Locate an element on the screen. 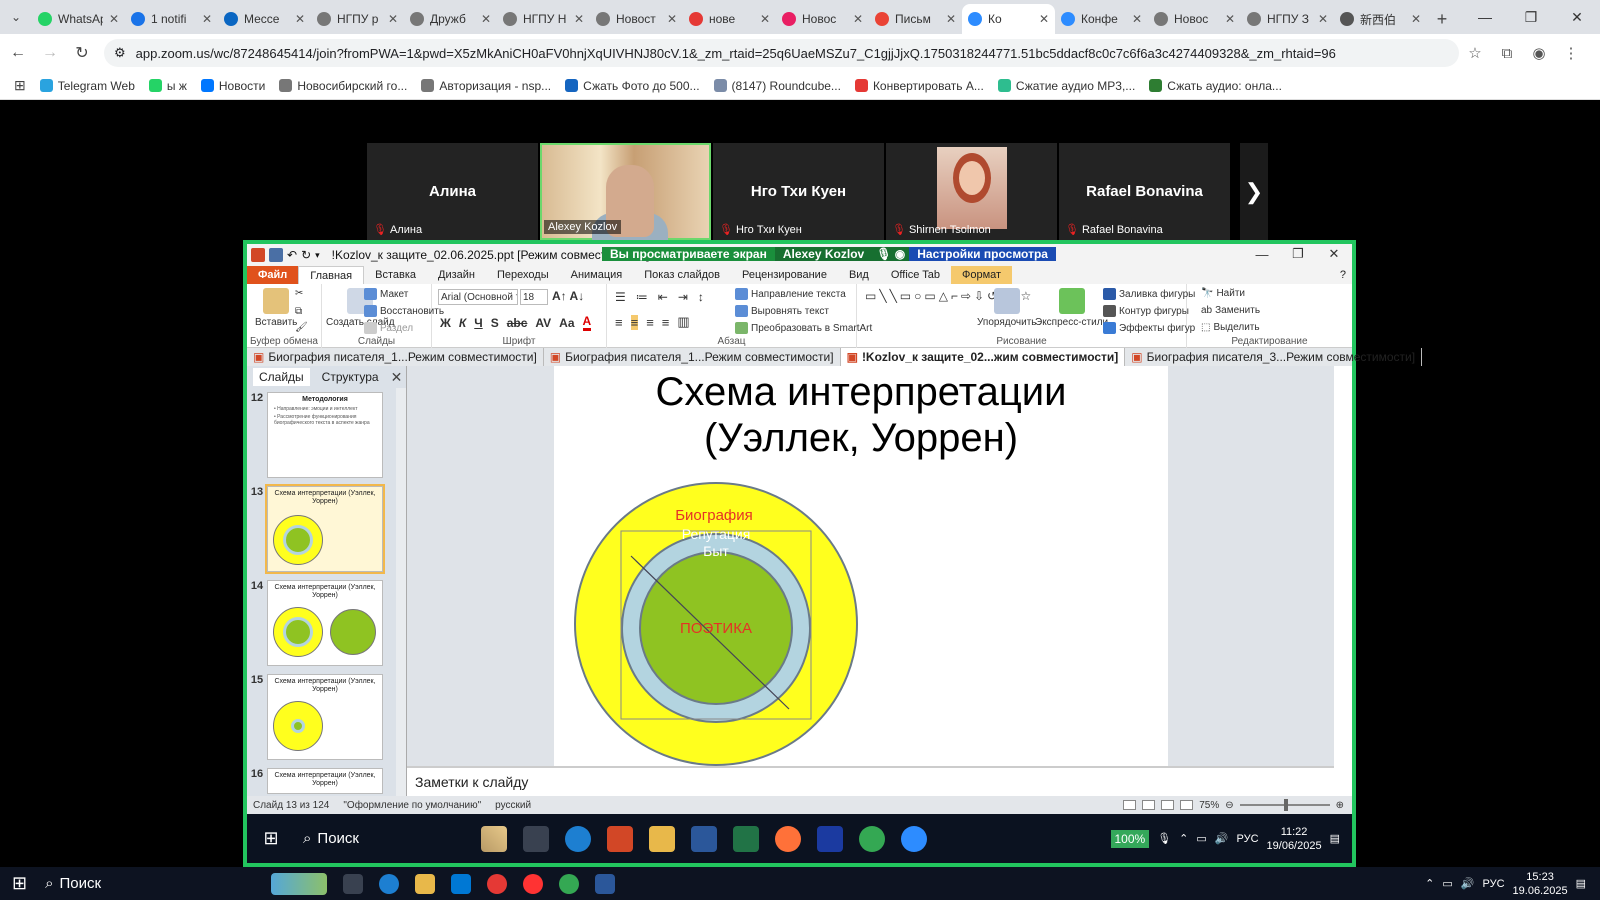 This screenshot has width=1600, height=900. participant-tile: 🎙 Shirnen Tsolmon is located at coordinates (971, 191).